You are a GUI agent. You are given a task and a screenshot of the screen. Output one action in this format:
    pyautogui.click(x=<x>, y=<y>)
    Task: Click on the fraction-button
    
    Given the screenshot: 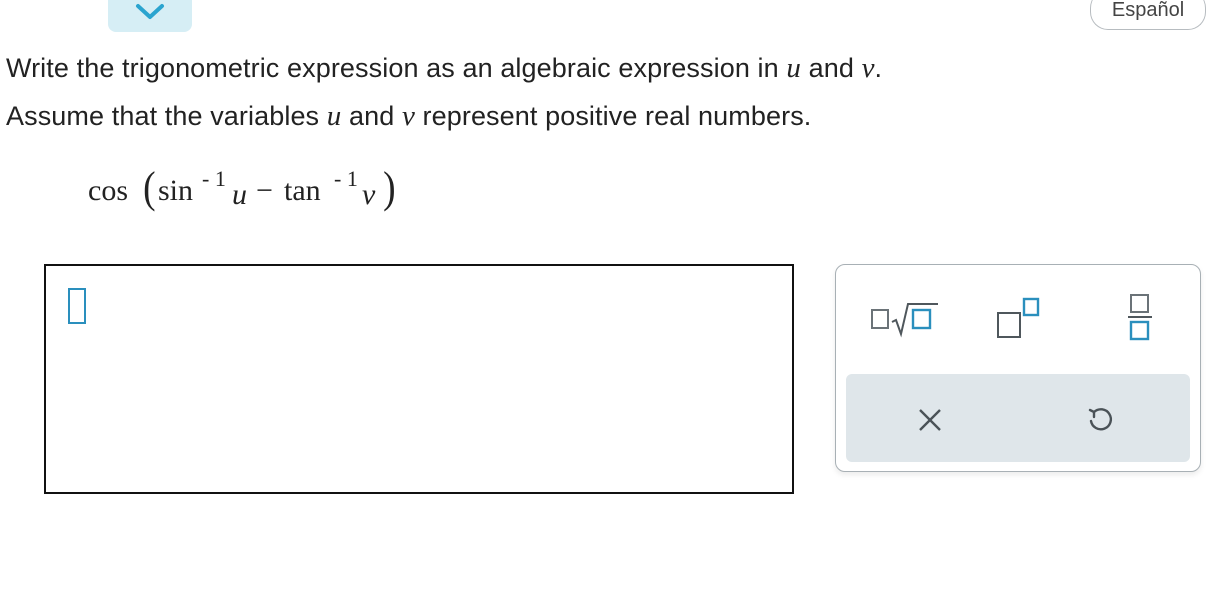 What is the action you would take?
    pyautogui.click(x=1140, y=317)
    